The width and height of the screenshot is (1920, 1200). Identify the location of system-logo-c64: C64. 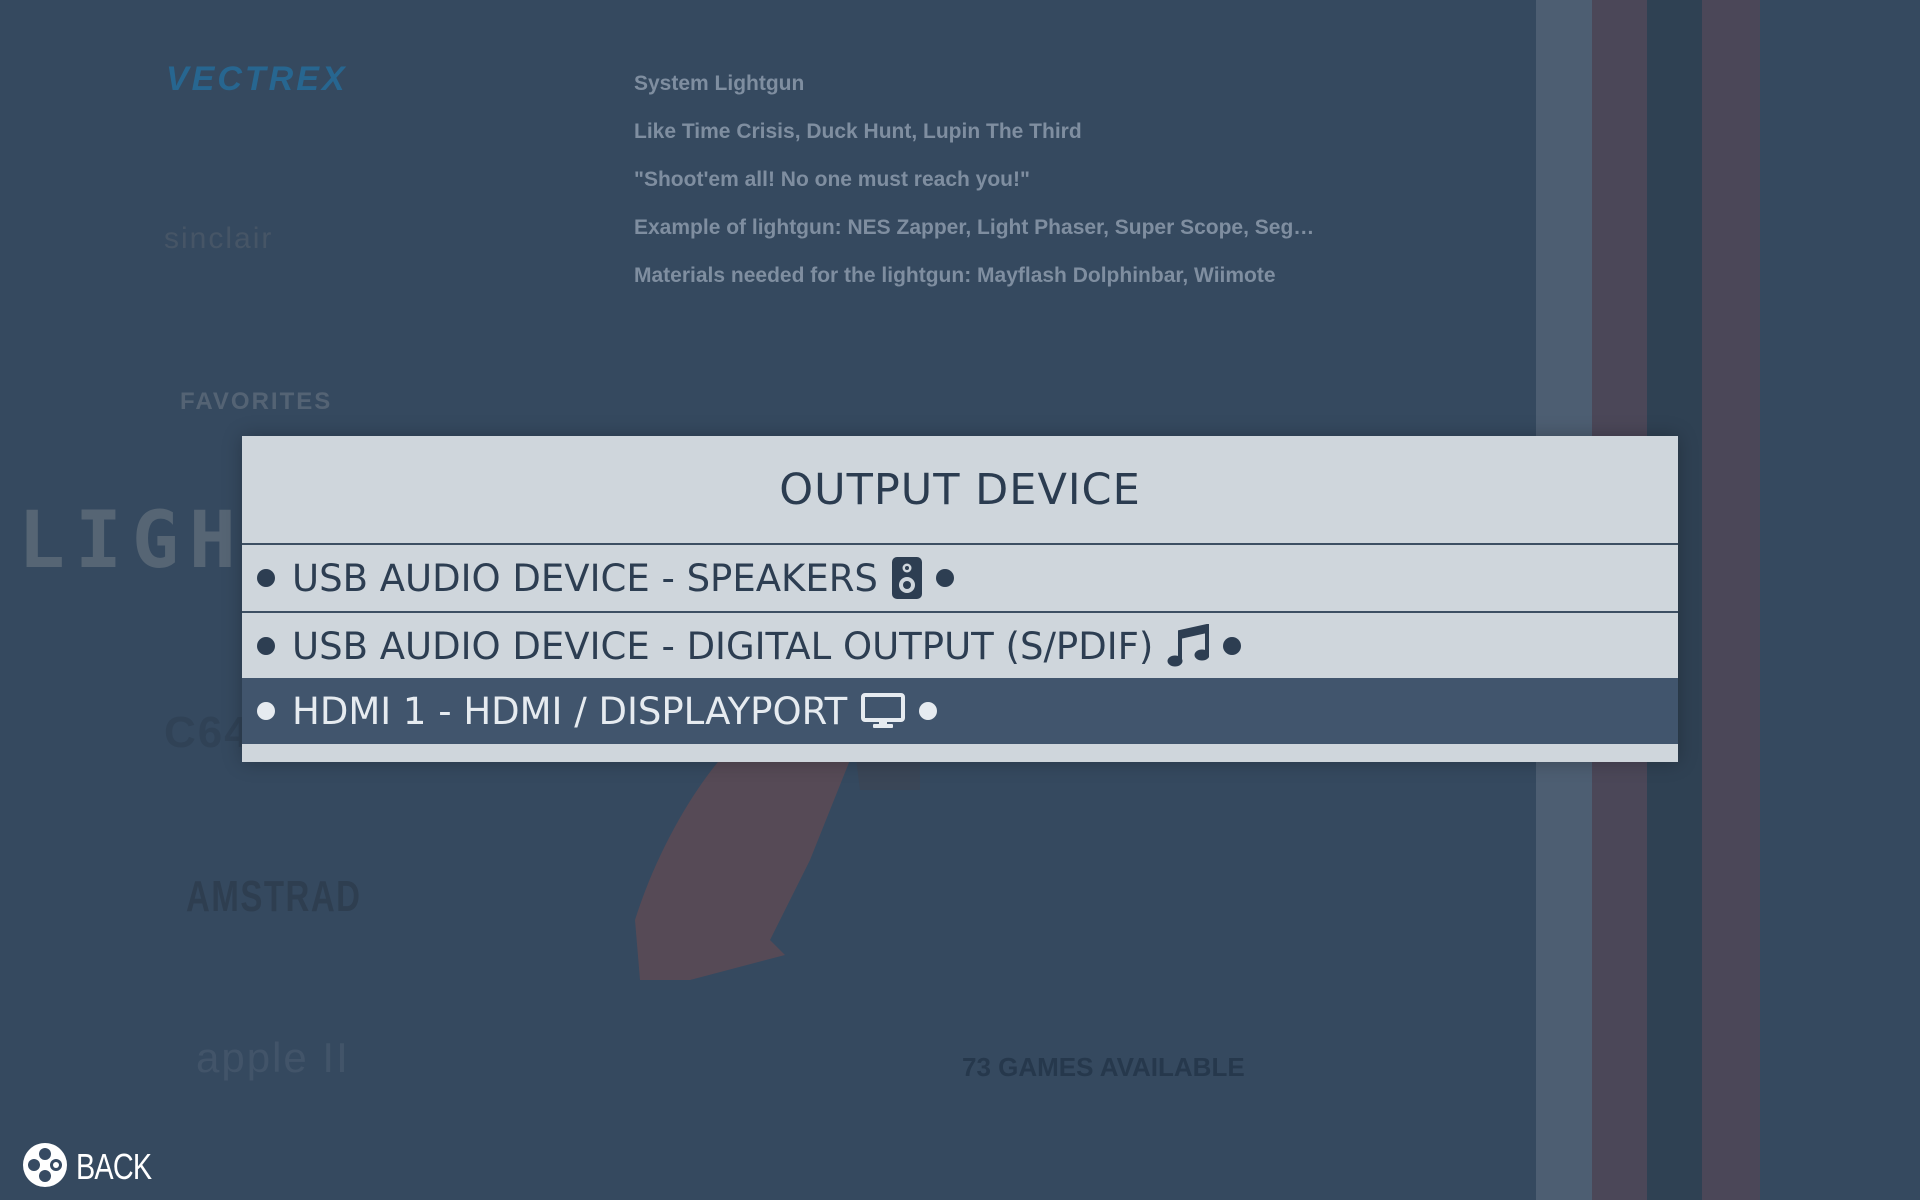
(207, 733).